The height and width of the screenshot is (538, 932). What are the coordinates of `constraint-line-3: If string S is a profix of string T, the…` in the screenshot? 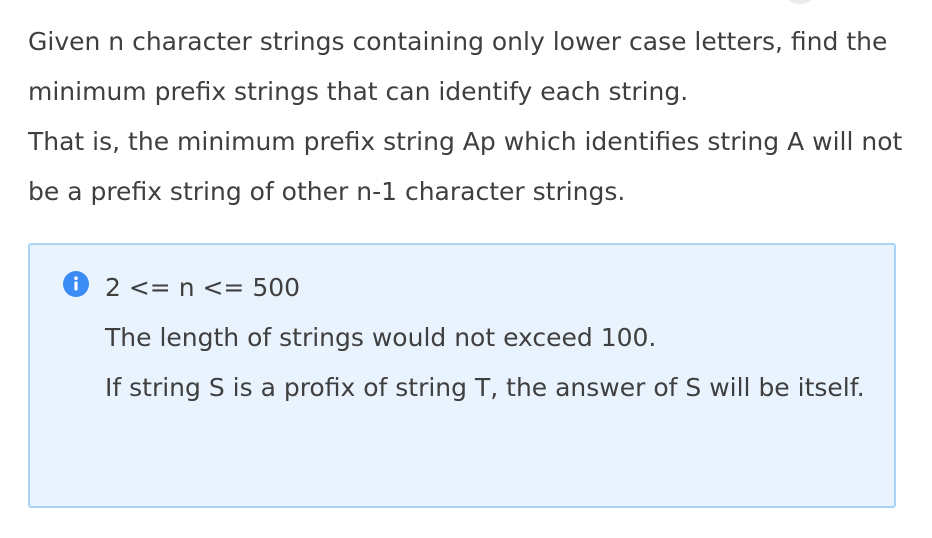 It's located at (485, 387).